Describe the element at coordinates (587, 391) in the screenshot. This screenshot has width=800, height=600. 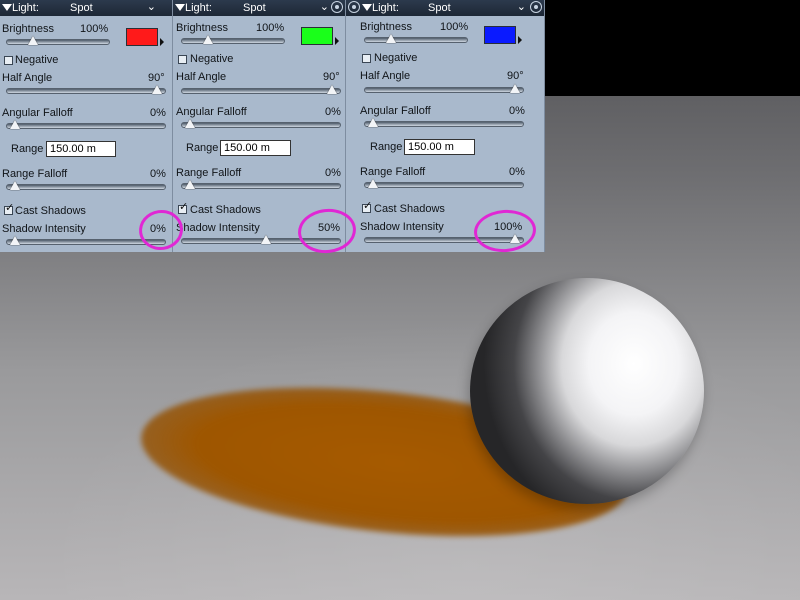
I see `rendered-sphere` at that location.